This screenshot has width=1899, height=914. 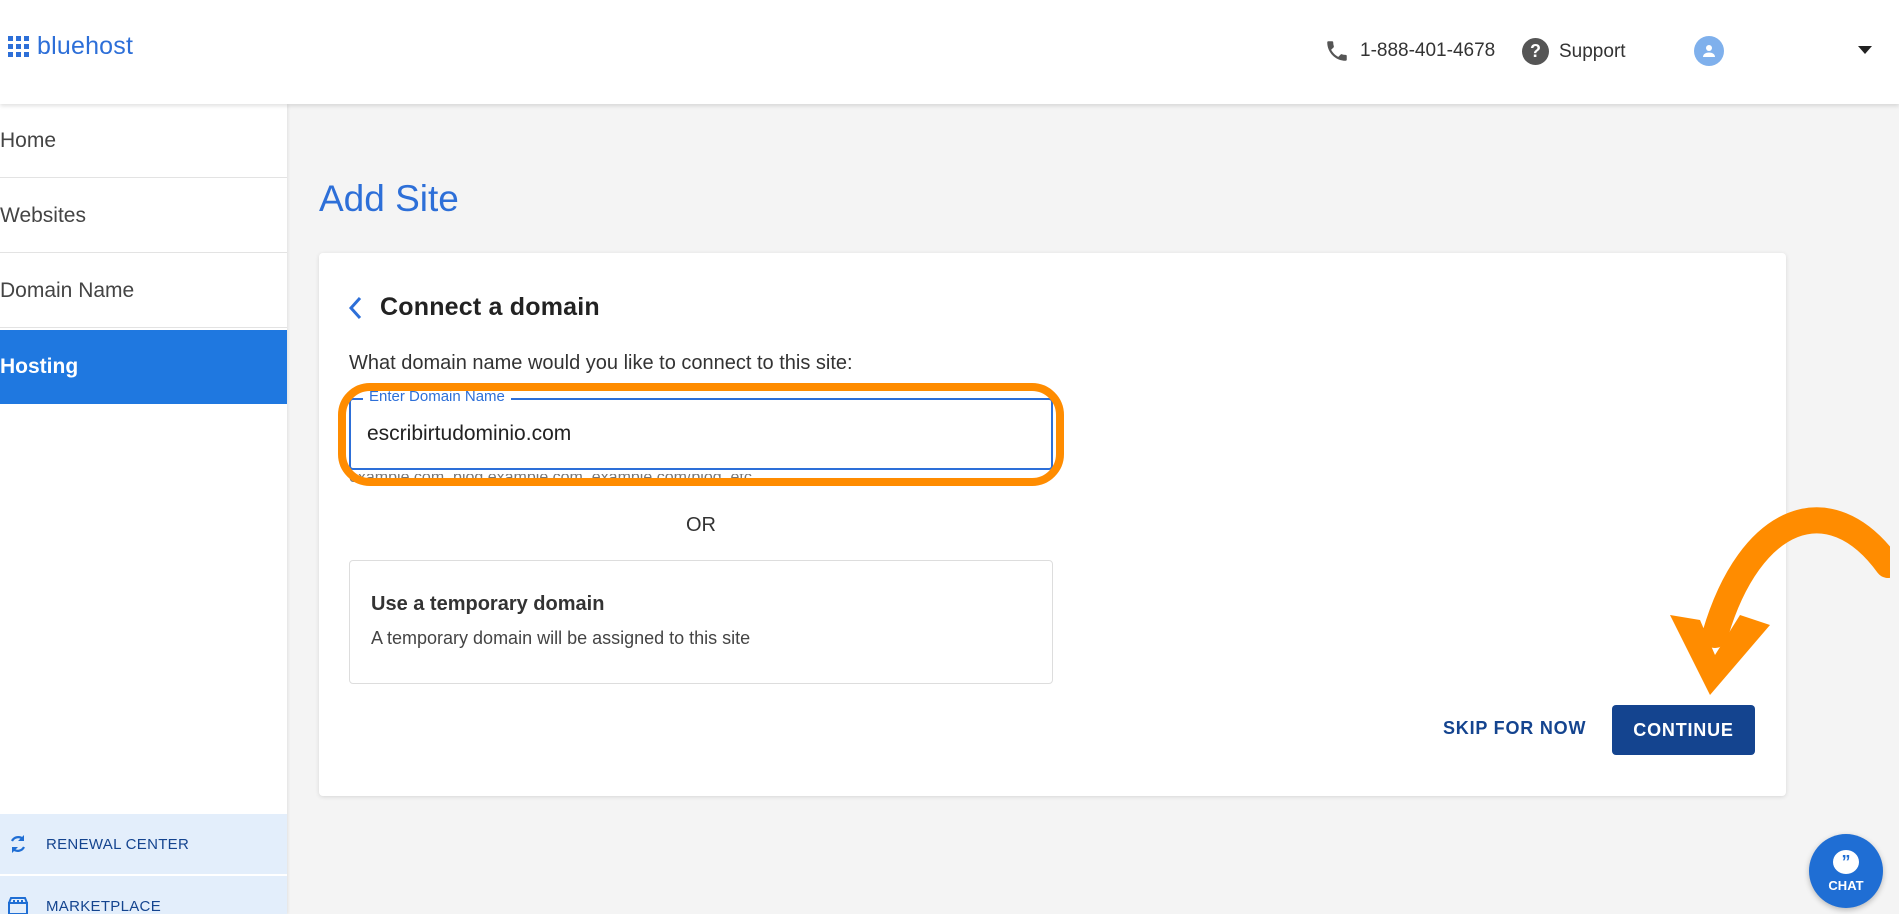 What do you see at coordinates (28, 140) in the screenshot?
I see `sidebar-item-label: Home` at bounding box center [28, 140].